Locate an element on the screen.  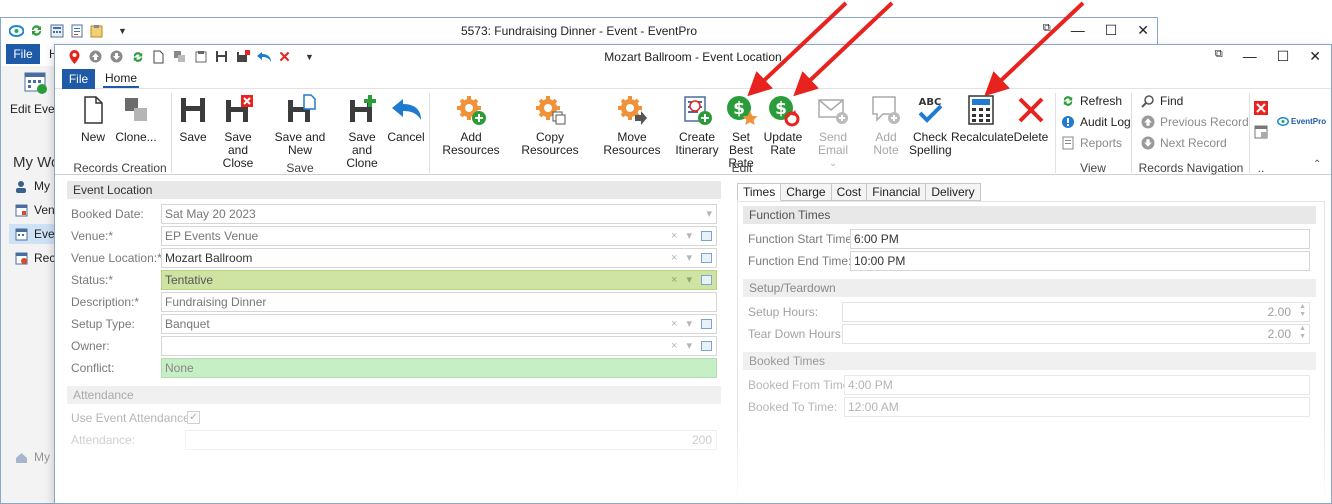
check-spelling-button: ABC Check Spelling is located at coordinates (930, 125).